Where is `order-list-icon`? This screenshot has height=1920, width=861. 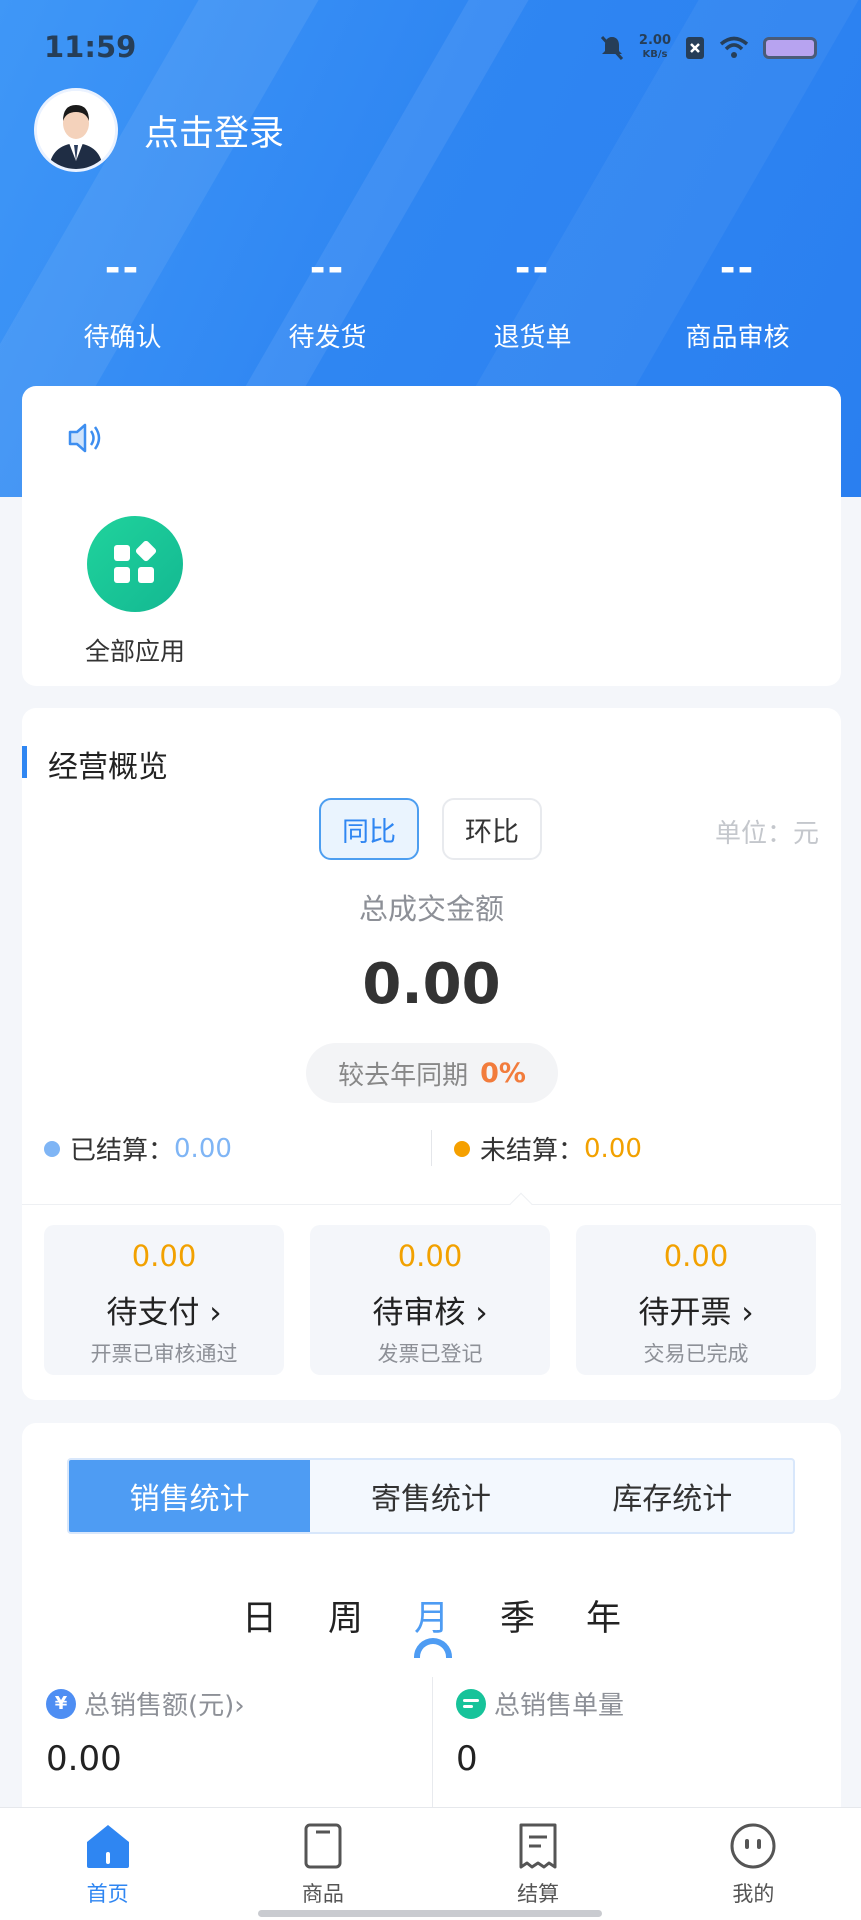 order-list-icon is located at coordinates (471, 1703).